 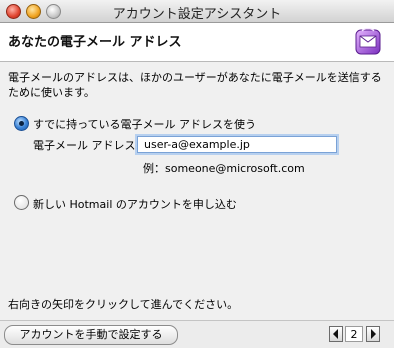 What do you see at coordinates (197, 334) in the screenshot?
I see `assistant-footer: アカウントを手動で設定する 2` at bounding box center [197, 334].